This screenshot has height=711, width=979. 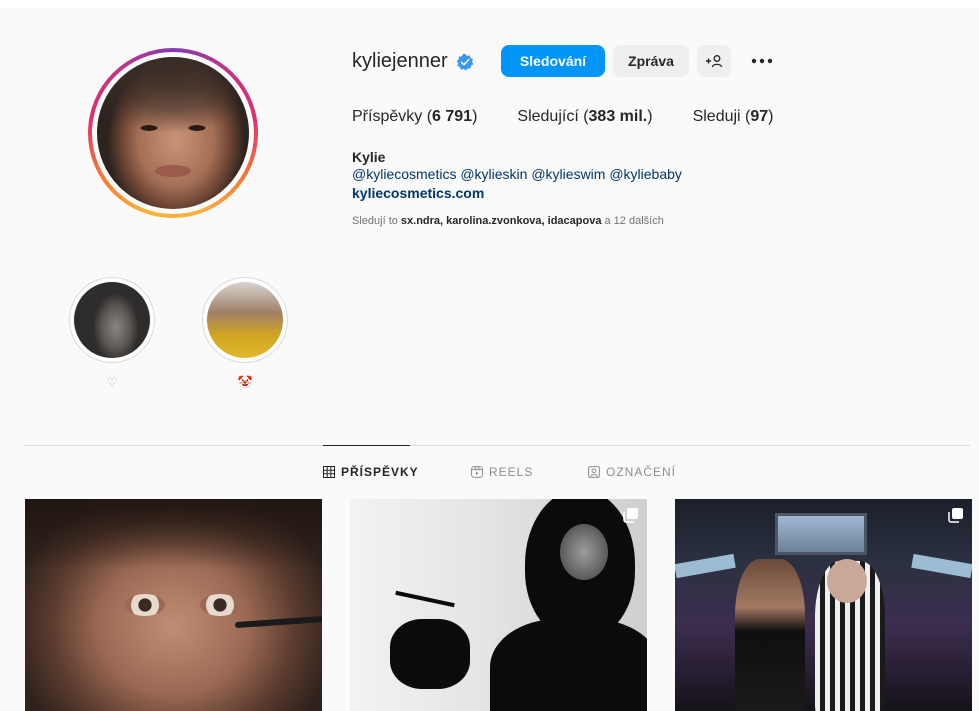 I want to click on tab-reels: REELS, so click(x=502, y=472).